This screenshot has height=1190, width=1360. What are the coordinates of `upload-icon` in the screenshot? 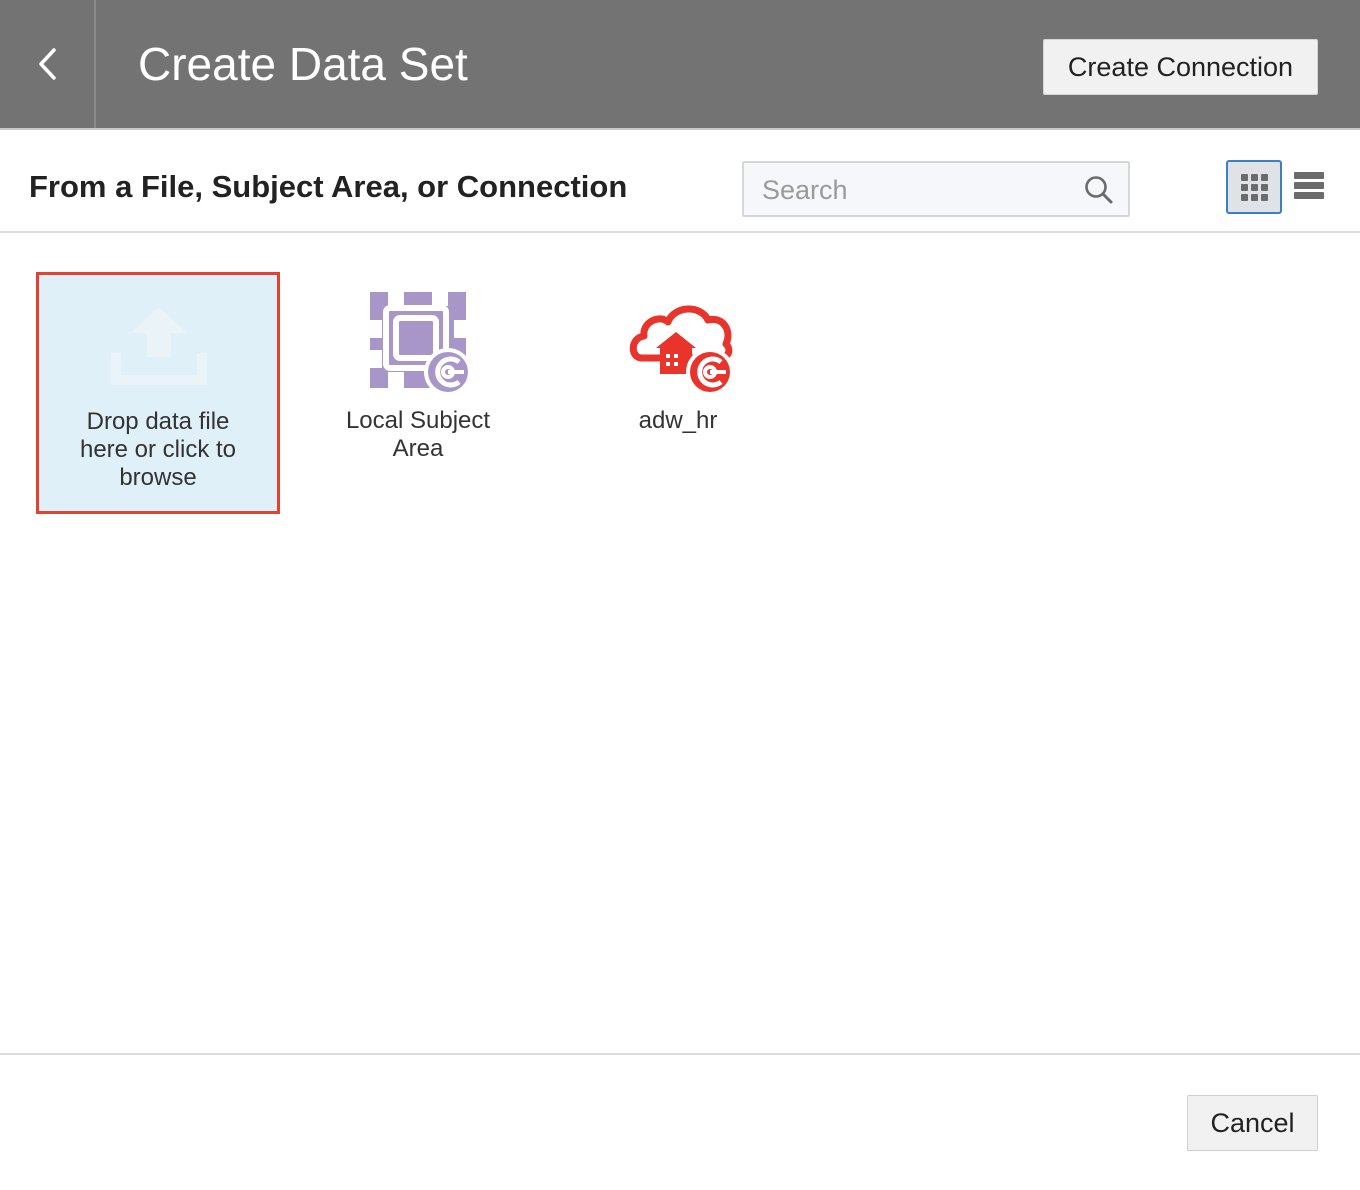 It's located at (159, 346).